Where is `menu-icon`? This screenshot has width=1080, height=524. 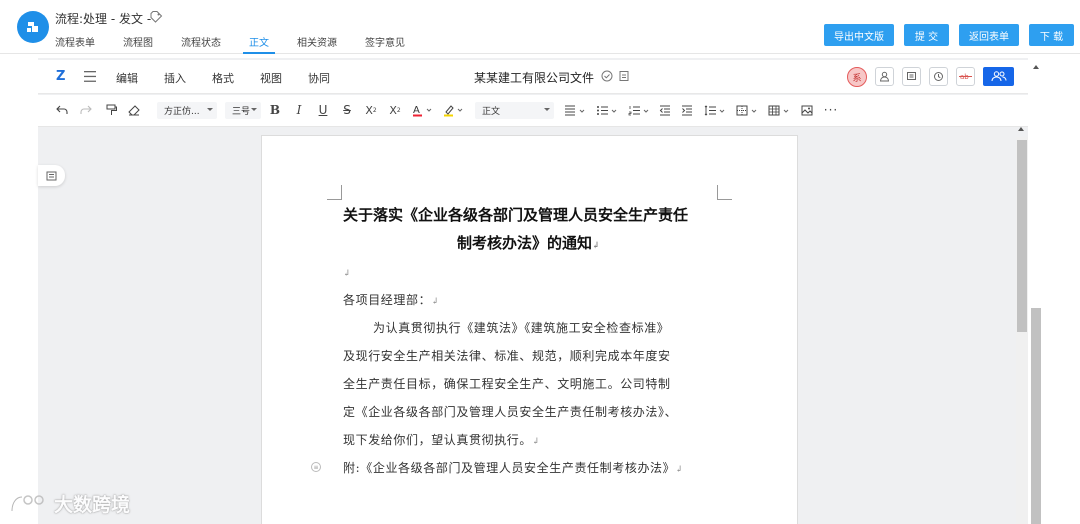 menu-icon is located at coordinates (90, 76).